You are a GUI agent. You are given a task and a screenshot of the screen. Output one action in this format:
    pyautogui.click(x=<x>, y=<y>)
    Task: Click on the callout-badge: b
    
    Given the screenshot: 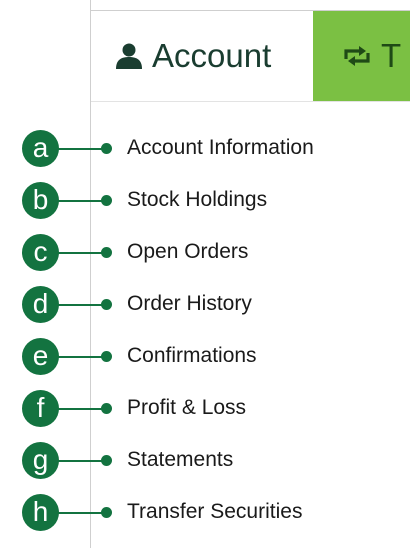 What is the action you would take?
    pyautogui.click(x=40, y=200)
    